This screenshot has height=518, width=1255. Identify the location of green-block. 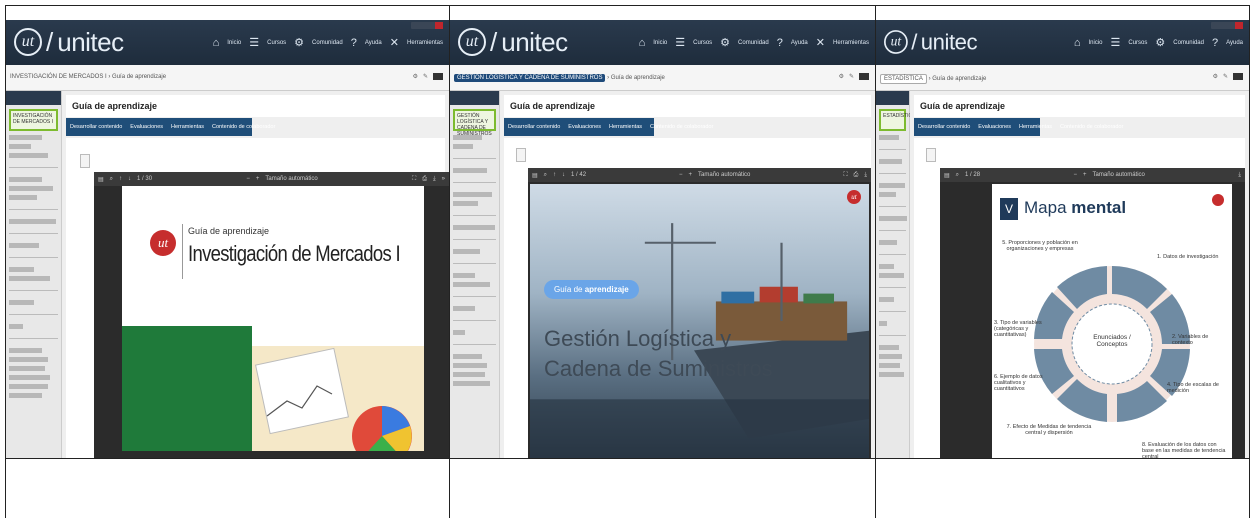
(187, 388).